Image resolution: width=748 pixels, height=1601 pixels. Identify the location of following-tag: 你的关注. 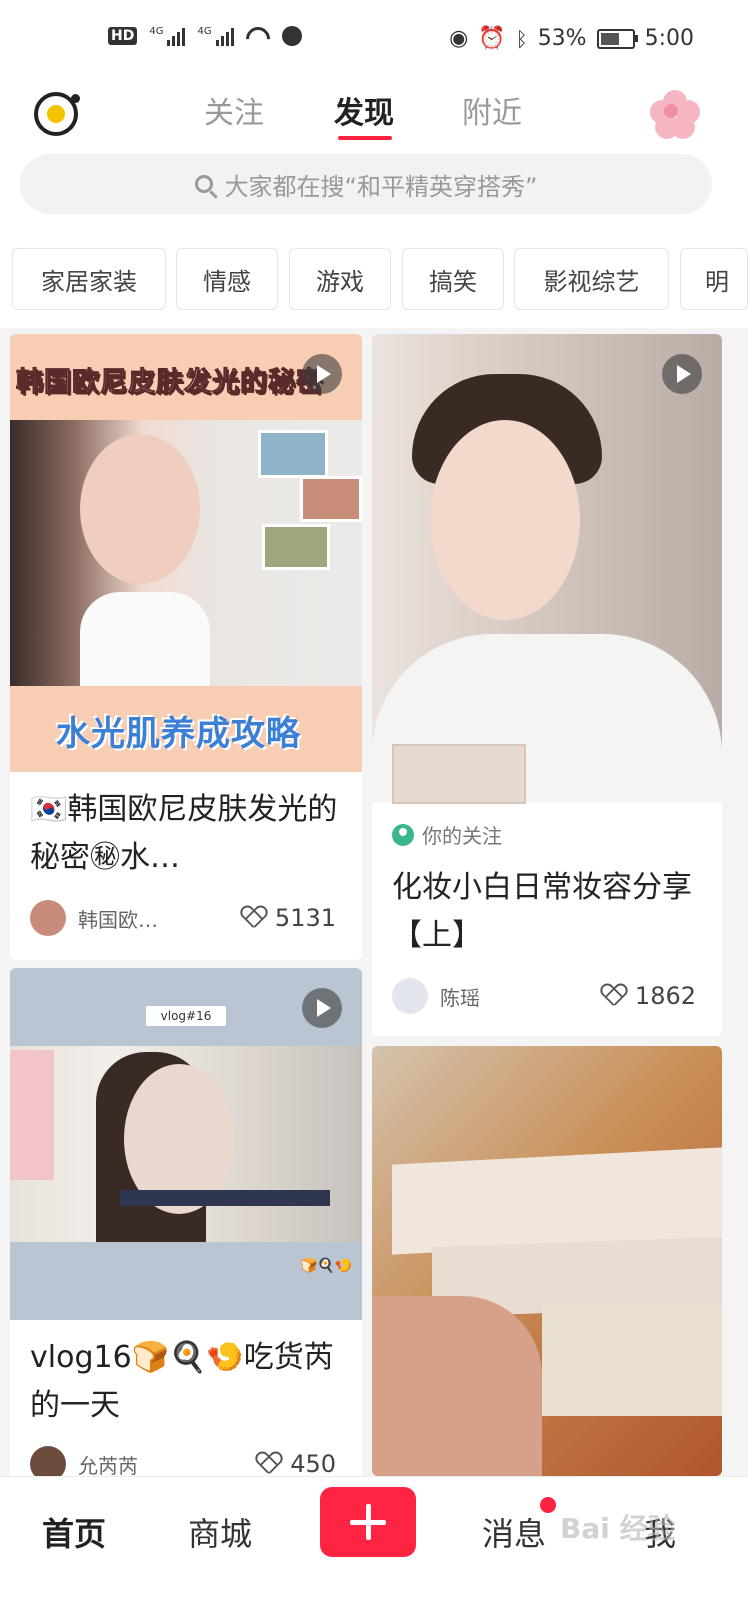
(447, 834).